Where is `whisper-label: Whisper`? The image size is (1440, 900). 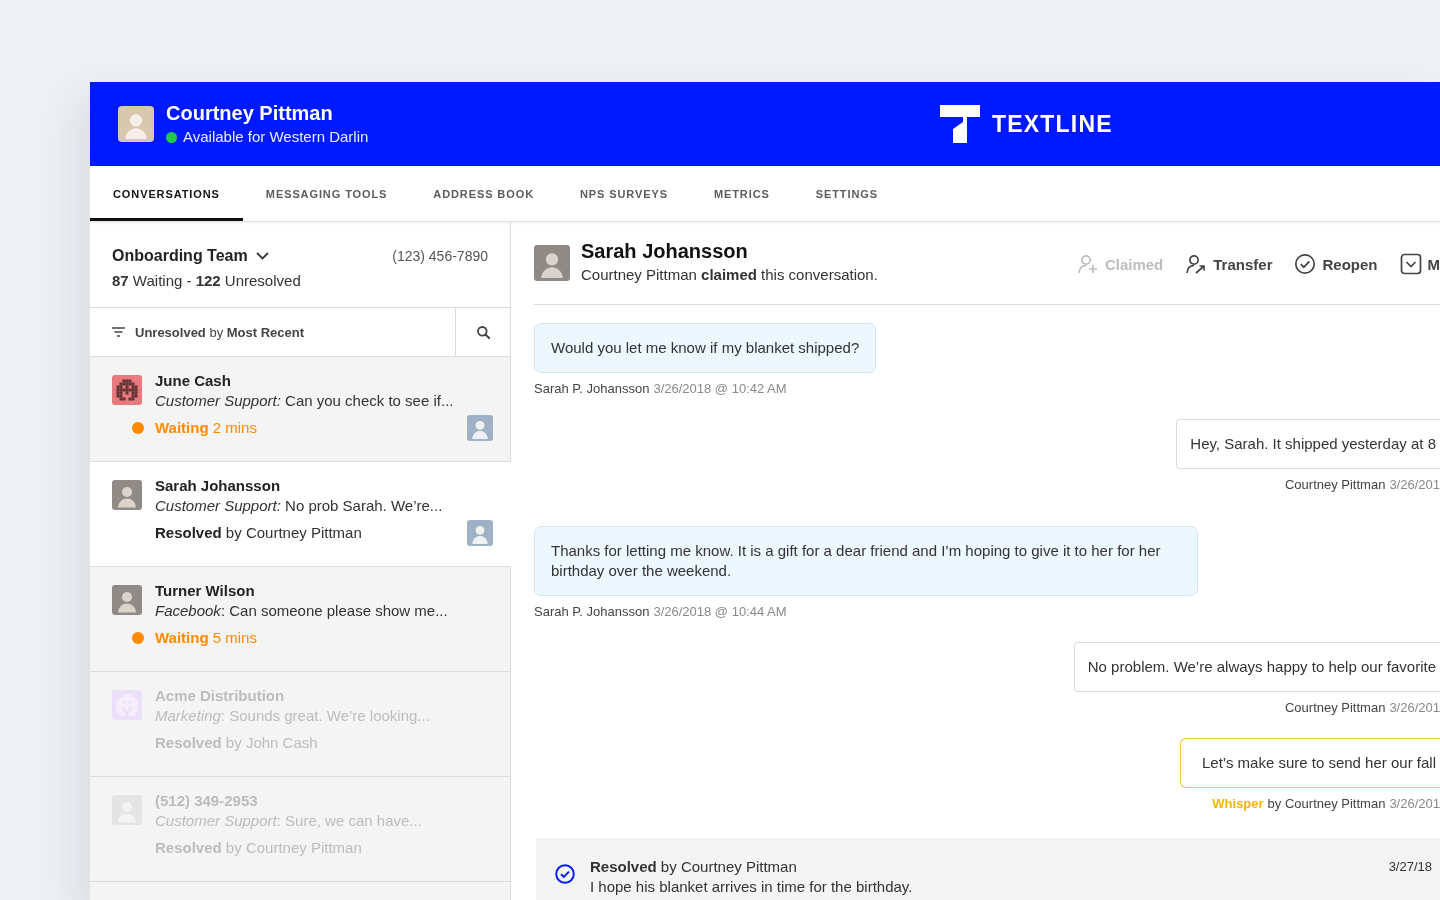
whisper-label: Whisper is located at coordinates (1238, 804).